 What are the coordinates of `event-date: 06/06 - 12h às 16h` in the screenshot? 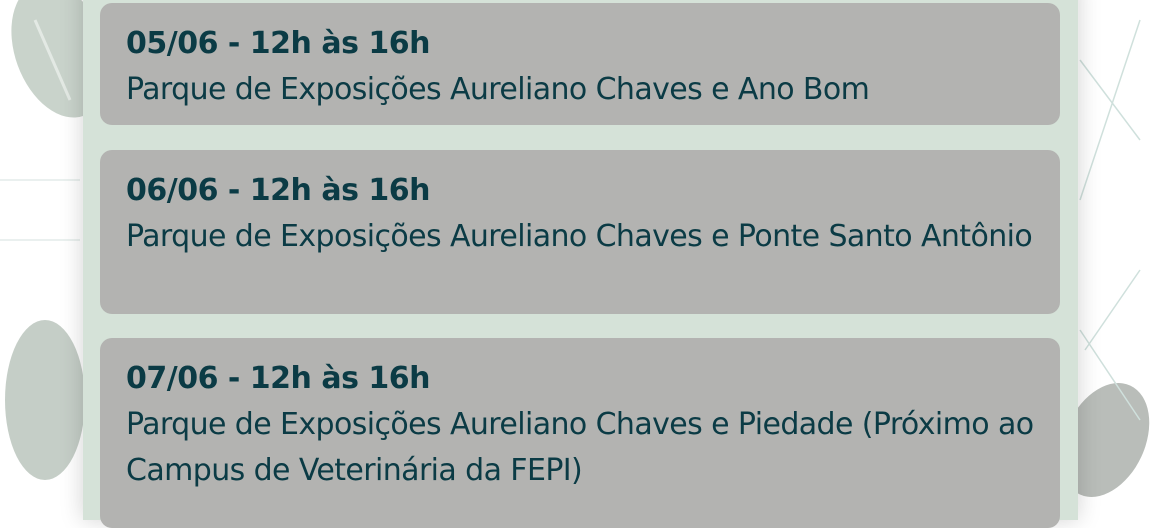 It's located at (278, 190).